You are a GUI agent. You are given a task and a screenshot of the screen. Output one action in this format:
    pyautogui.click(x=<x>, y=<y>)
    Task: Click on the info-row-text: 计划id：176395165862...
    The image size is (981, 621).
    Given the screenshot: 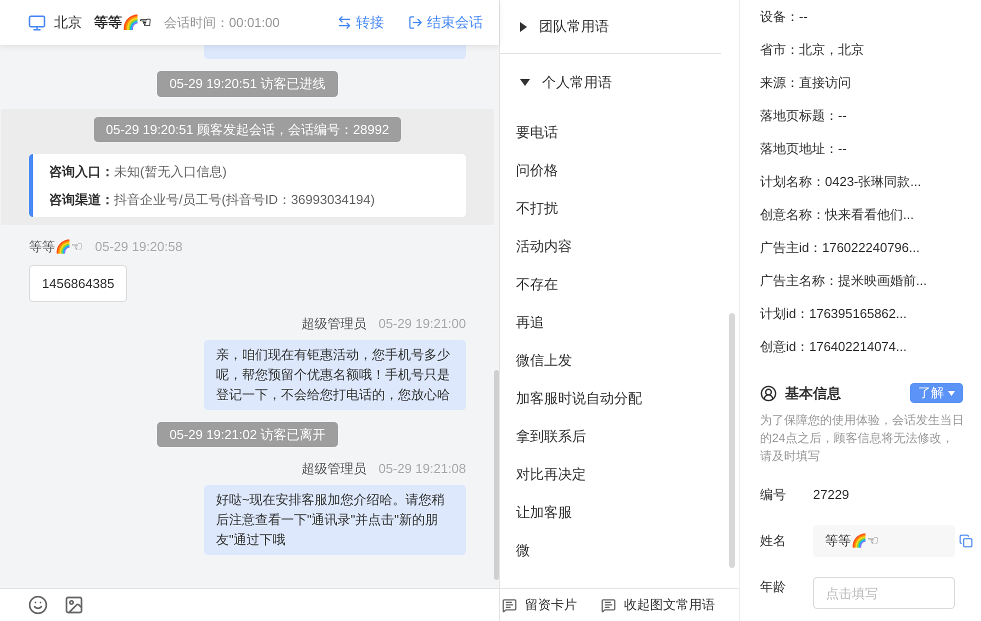 What is the action you would take?
    pyautogui.click(x=834, y=314)
    